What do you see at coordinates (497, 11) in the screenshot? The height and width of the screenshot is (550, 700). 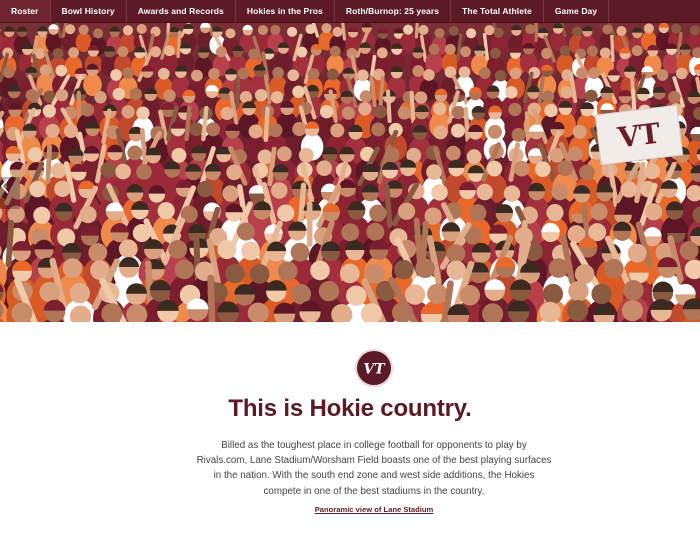 I see `nav-item-total-athlete: The Total Athlete` at bounding box center [497, 11].